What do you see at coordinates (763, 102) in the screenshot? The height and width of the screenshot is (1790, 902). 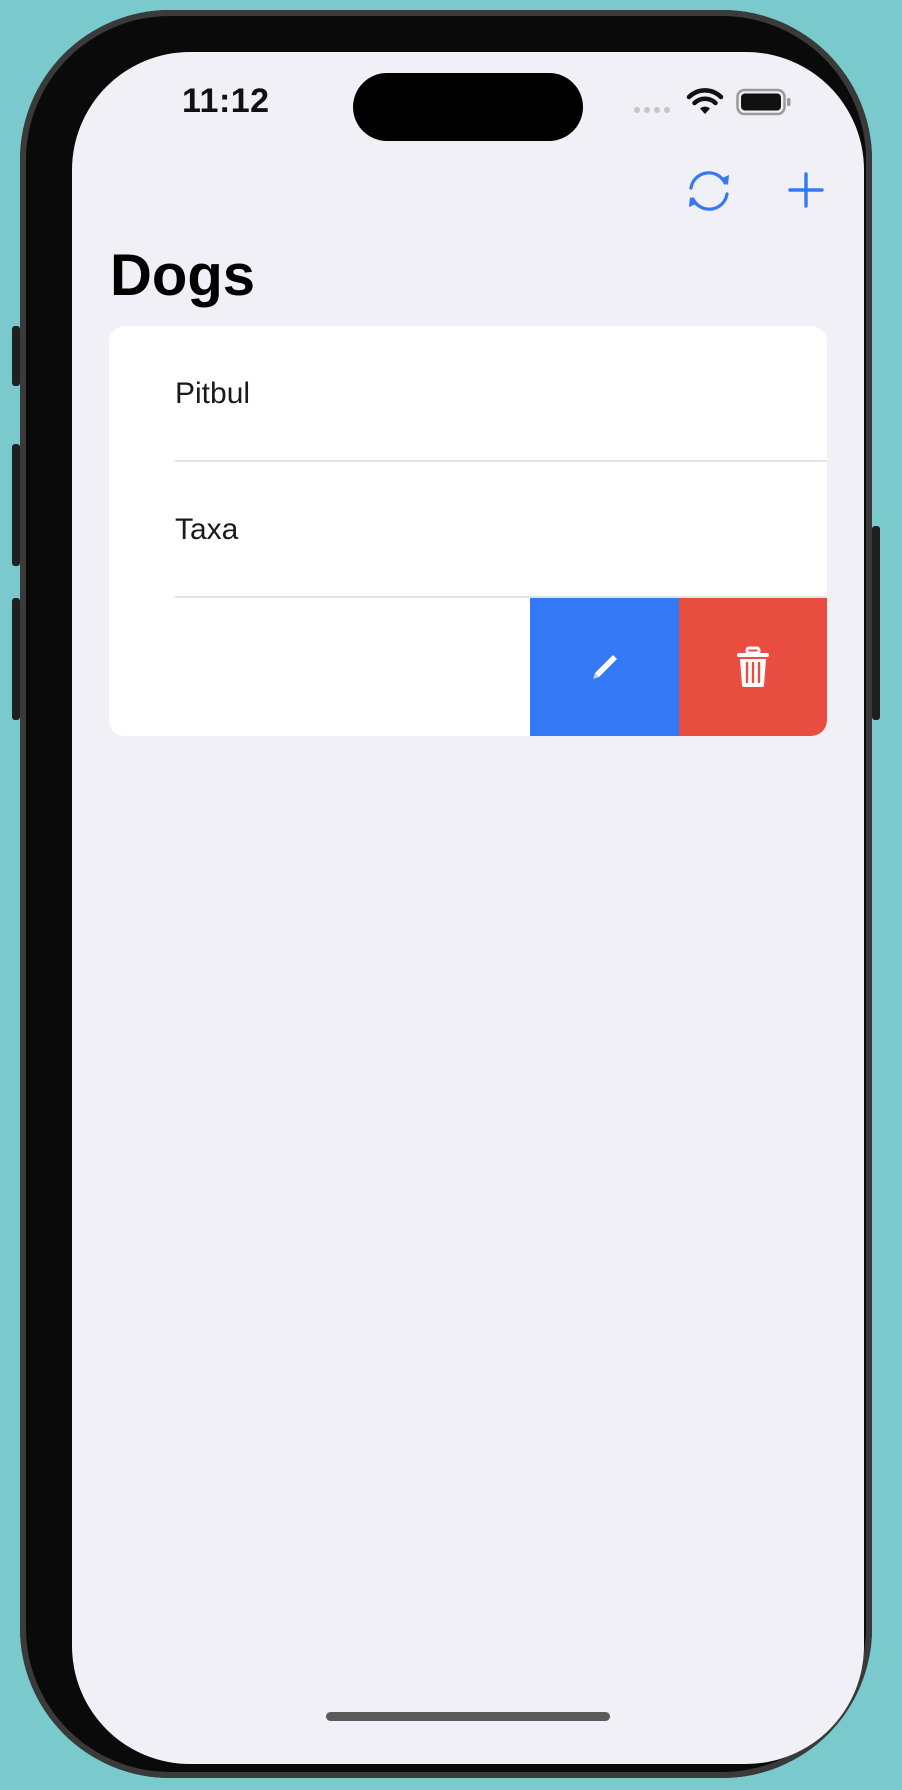 I see `battery-icon` at bounding box center [763, 102].